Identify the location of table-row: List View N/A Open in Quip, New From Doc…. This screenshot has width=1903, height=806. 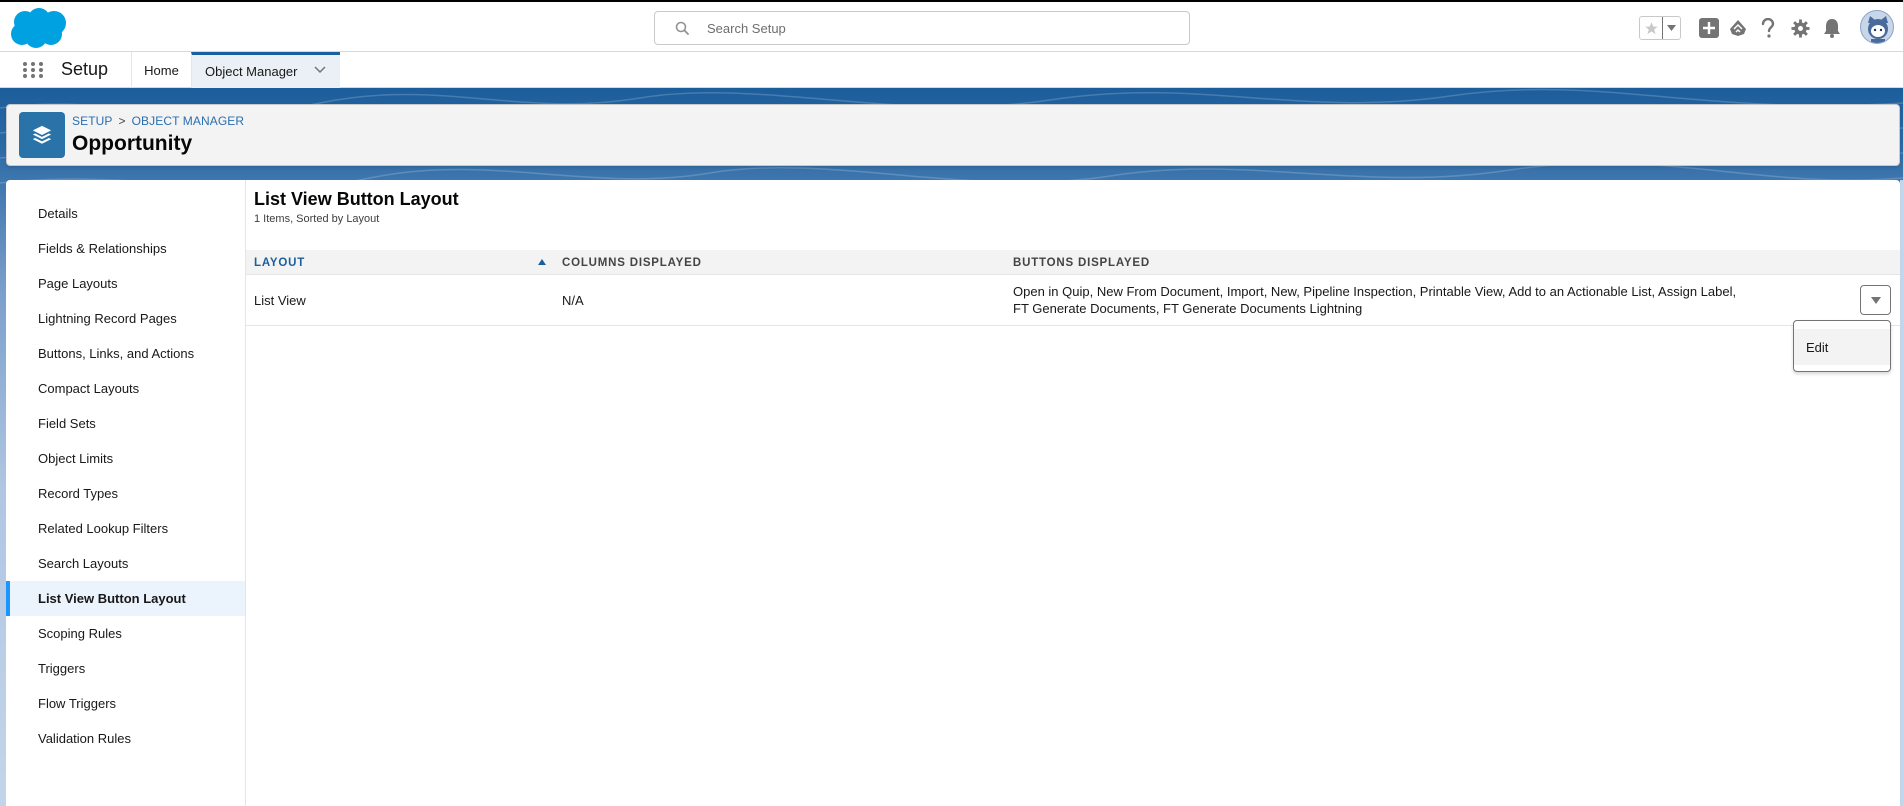
(1073, 300).